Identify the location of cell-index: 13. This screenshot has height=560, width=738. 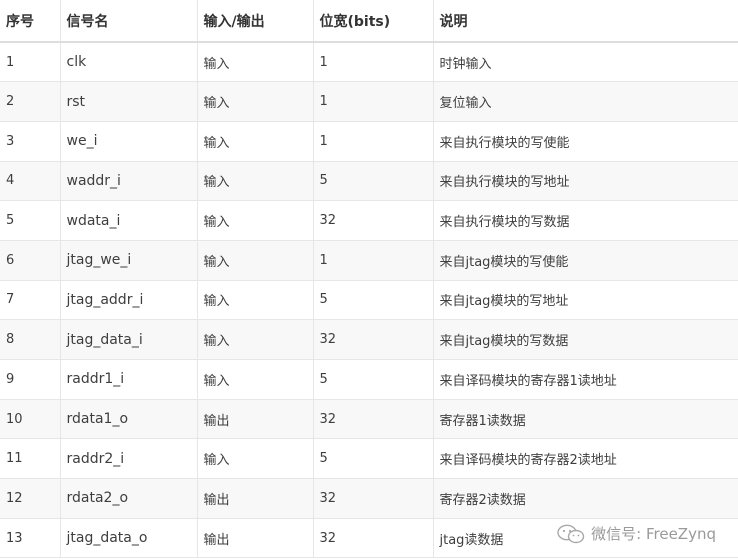
(30, 538).